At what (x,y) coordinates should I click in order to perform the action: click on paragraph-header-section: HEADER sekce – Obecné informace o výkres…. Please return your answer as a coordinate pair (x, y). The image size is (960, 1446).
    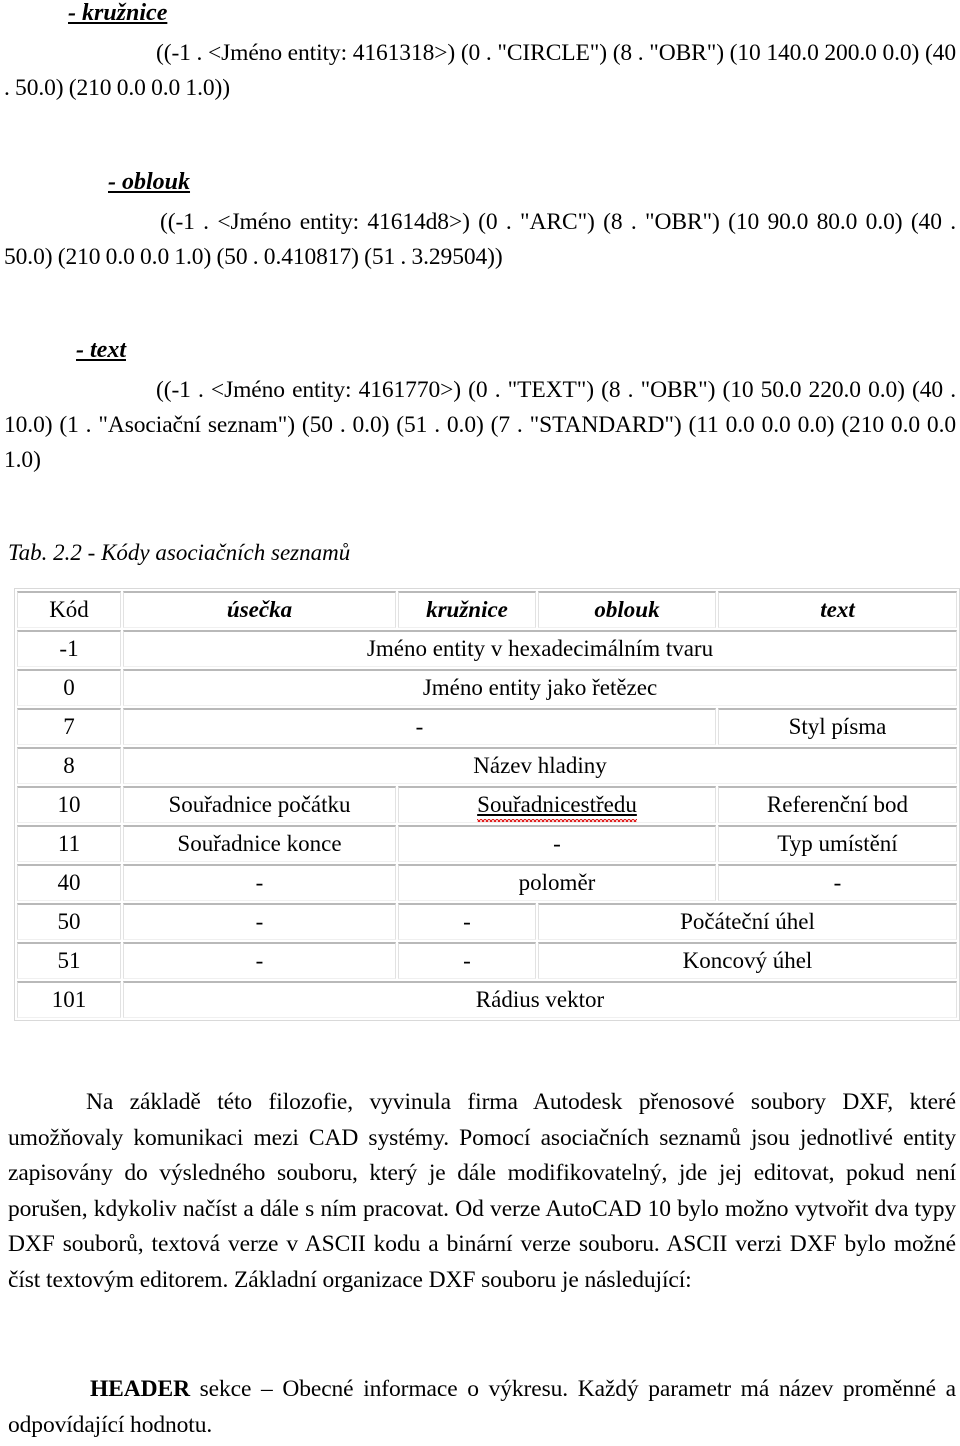
    Looking at the image, I should click on (482, 1407).